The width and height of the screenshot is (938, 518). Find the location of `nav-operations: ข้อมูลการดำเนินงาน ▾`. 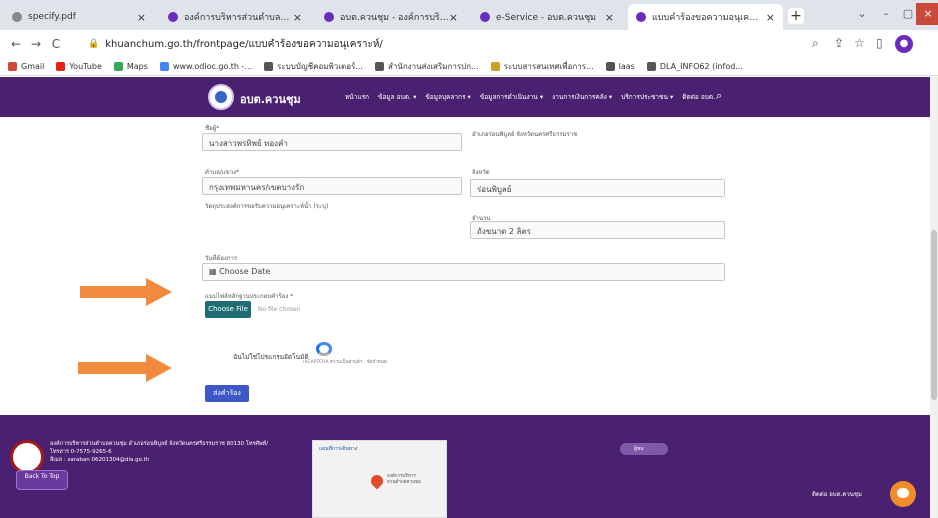

nav-operations: ข้อมูลการดำเนินงาน ▾ is located at coordinates (511, 97).